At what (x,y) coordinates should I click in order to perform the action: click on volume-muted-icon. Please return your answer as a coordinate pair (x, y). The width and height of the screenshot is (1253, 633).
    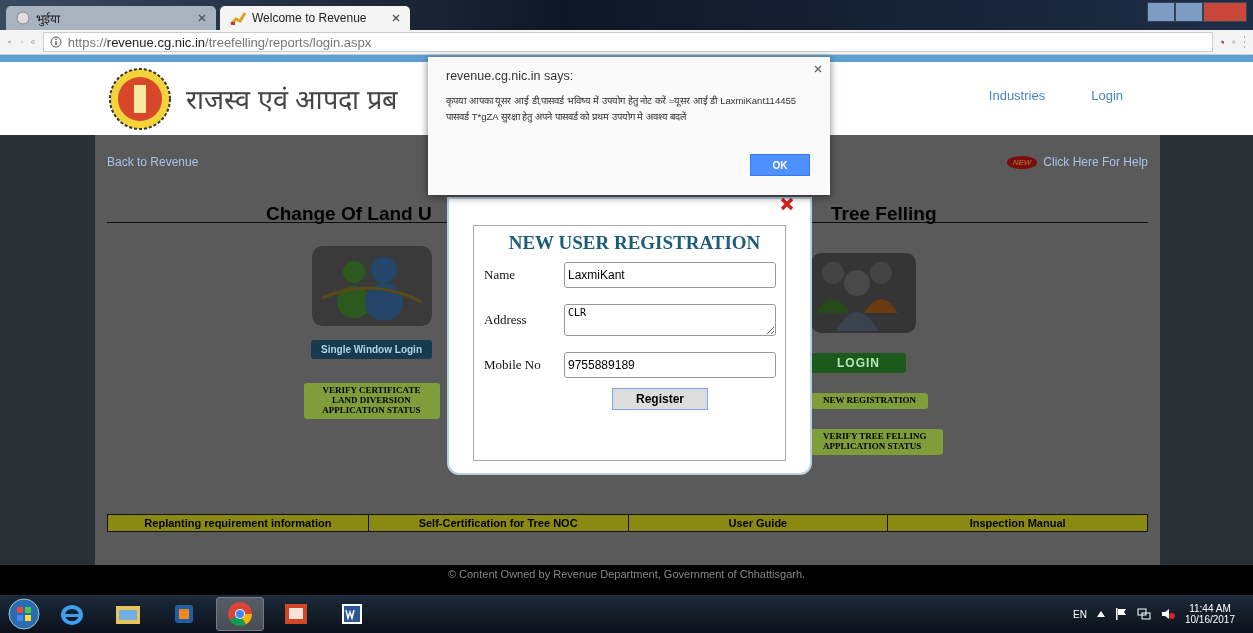
    Looking at the image, I should click on (1167, 614).